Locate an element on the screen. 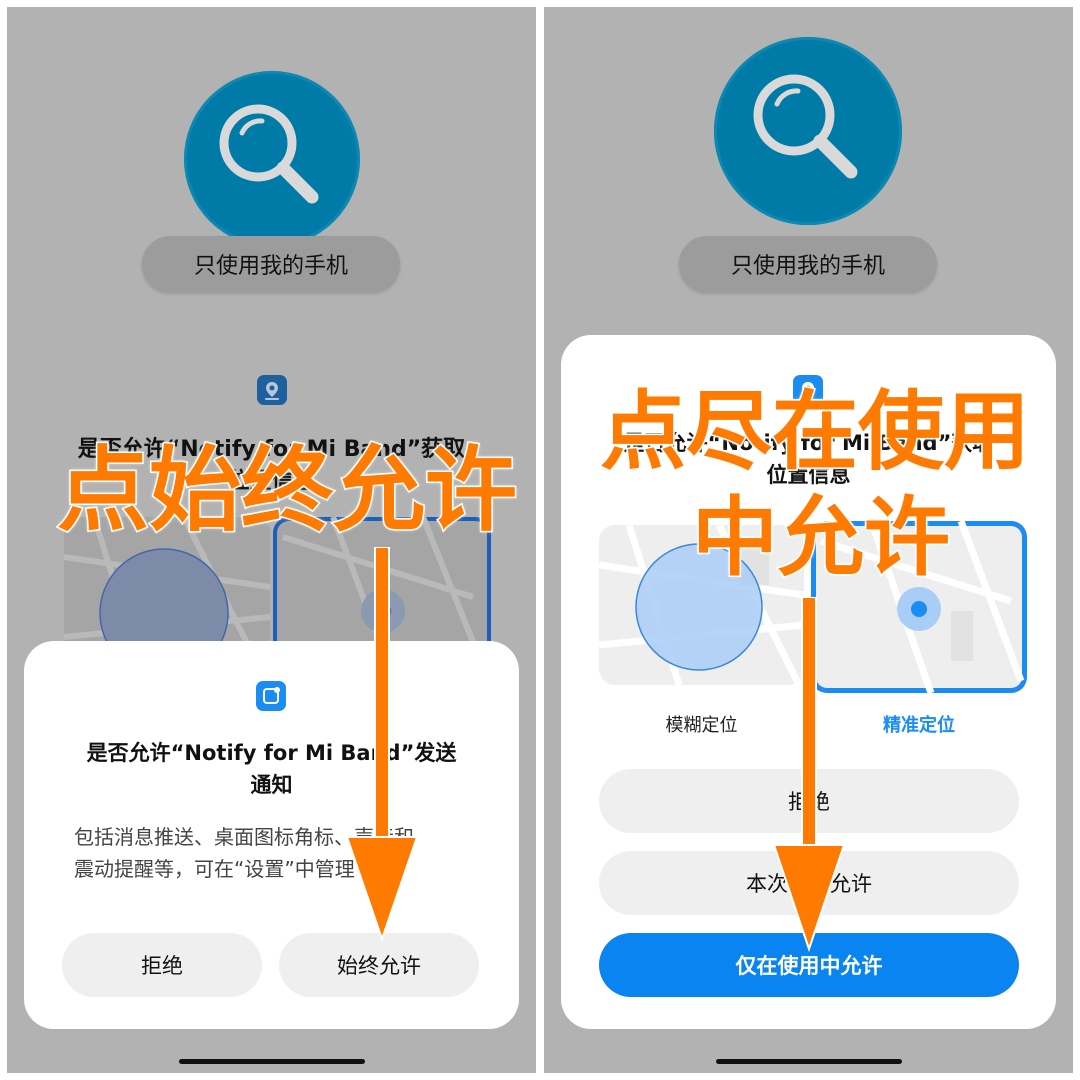  notification-permission-icon is located at coordinates (271, 696).